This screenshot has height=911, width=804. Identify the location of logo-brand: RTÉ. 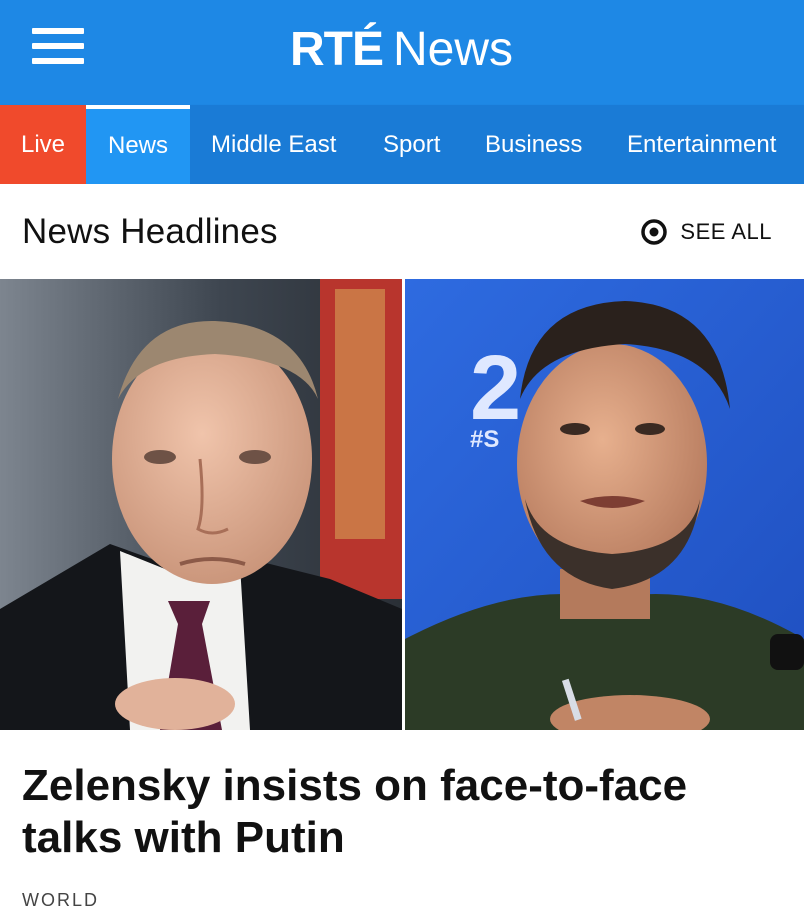
(337, 49).